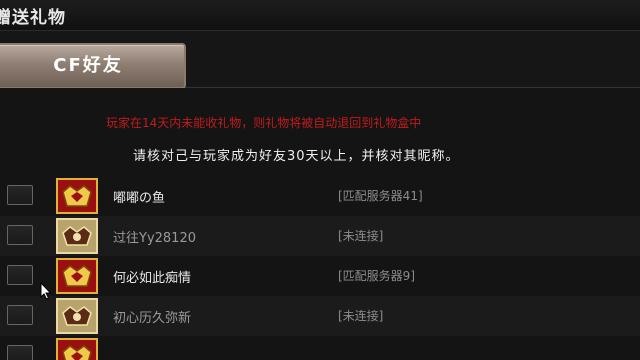 The image size is (640, 360). What do you see at coordinates (376, 276) in the screenshot?
I see `friend-status: [匹配服务器9]` at bounding box center [376, 276].